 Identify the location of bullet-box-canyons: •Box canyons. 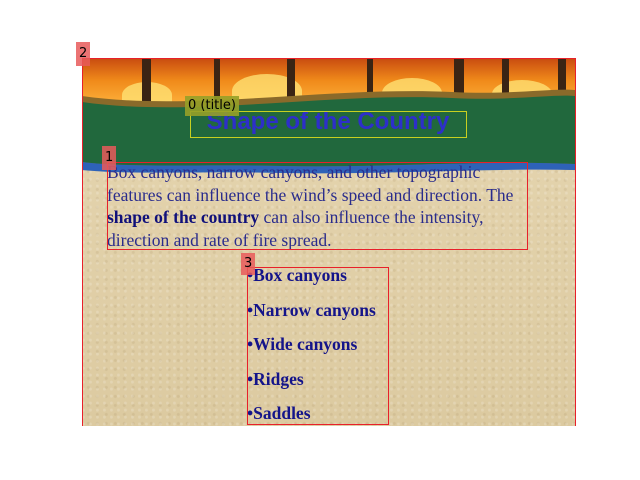
(297, 275).